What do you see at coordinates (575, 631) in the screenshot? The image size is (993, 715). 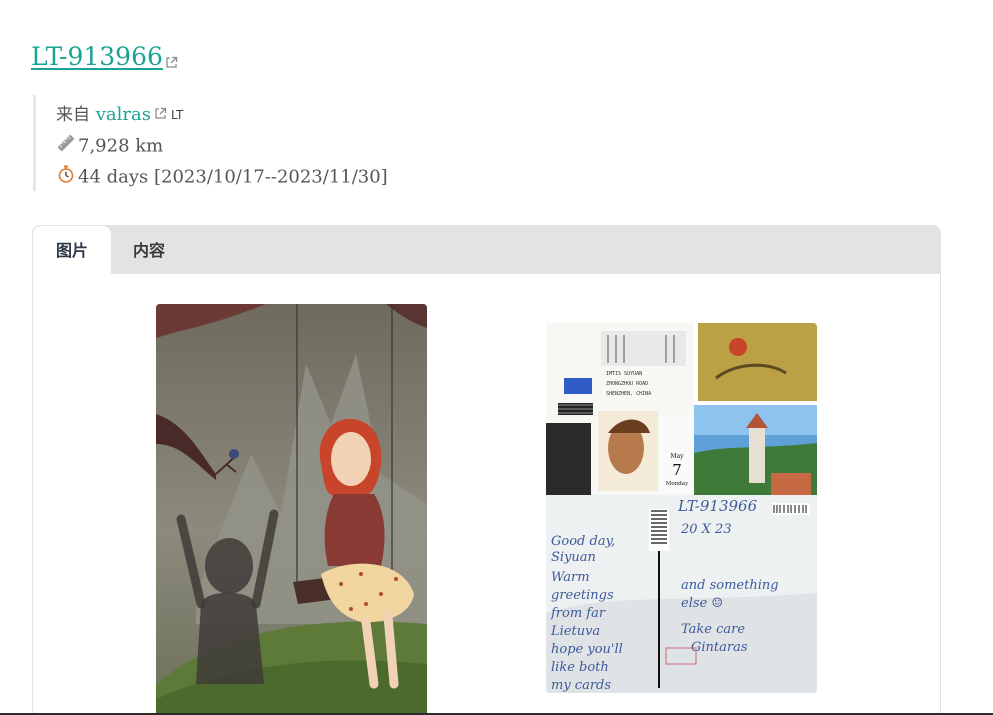 I see `svg-text: Lietuva` at bounding box center [575, 631].